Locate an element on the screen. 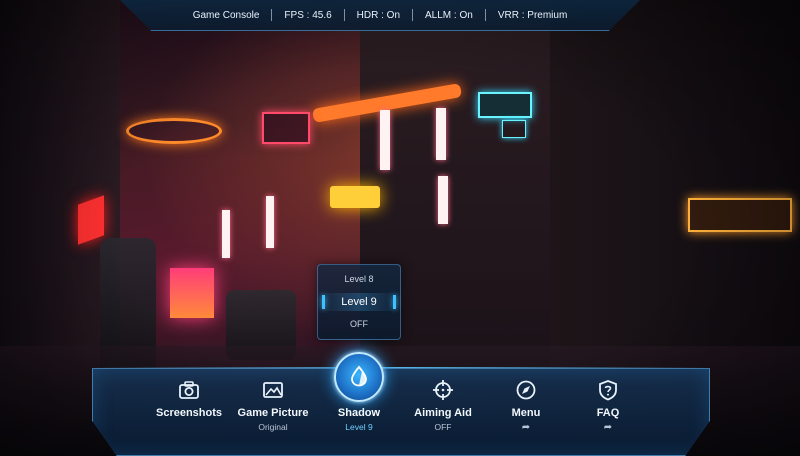 The height and width of the screenshot is (456, 800). hdr-status: HDR : On is located at coordinates (378, 15).